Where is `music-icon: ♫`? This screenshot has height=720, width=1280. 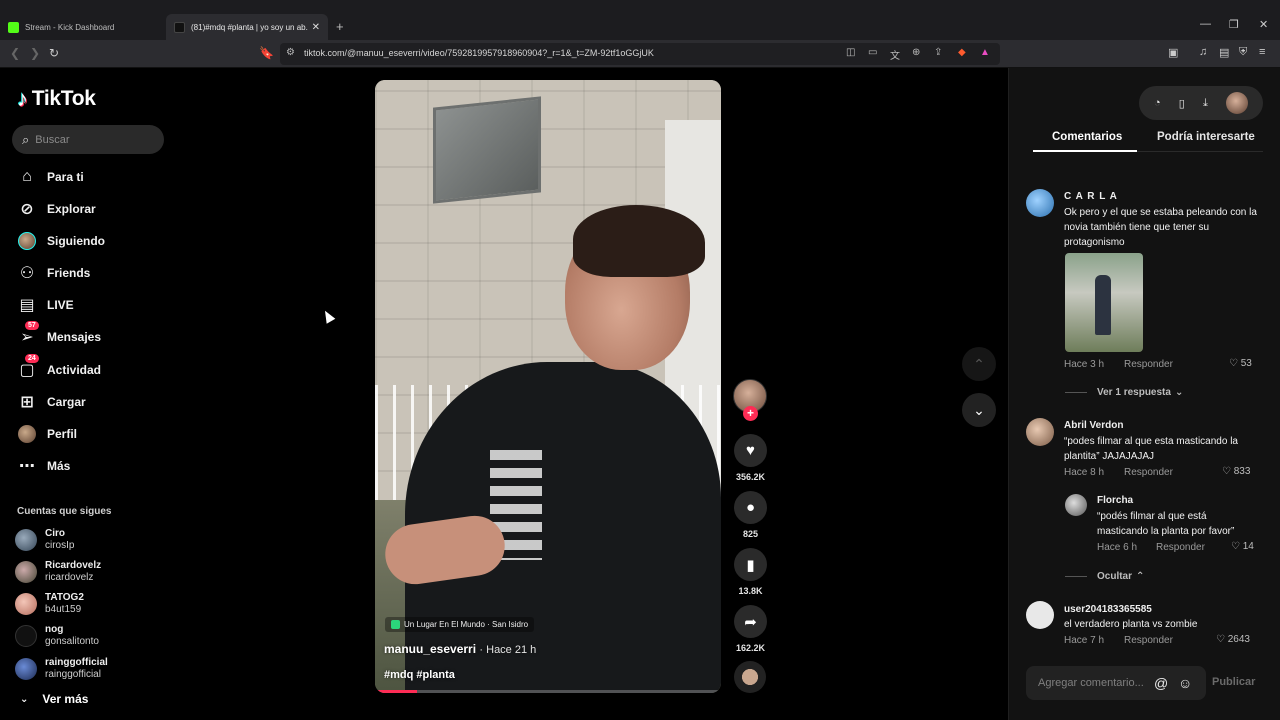 music-icon: ♫ is located at coordinates (1203, 52).